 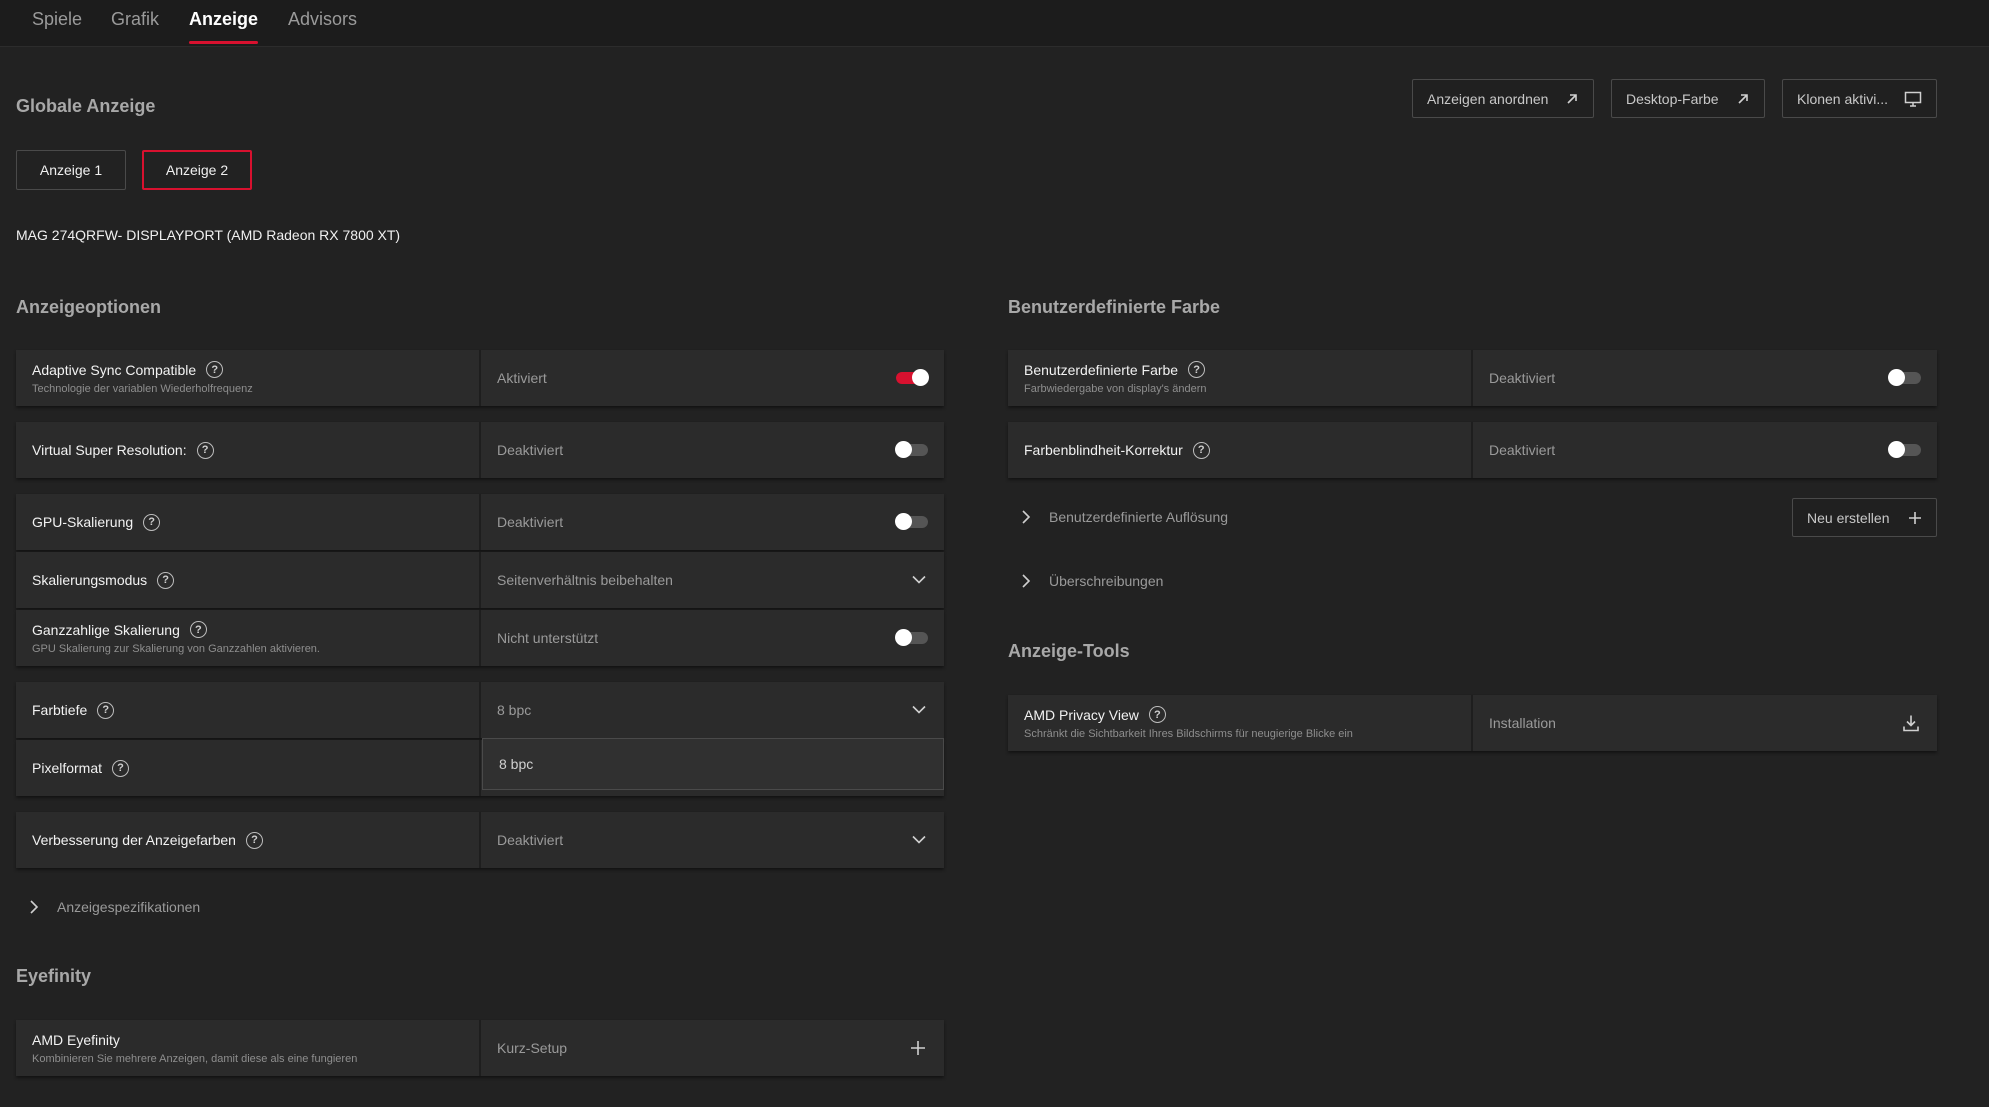 What do you see at coordinates (1125, 517) in the screenshot?
I see `custom-resolution-expander: Benutzerdefinierte Auflösung` at bounding box center [1125, 517].